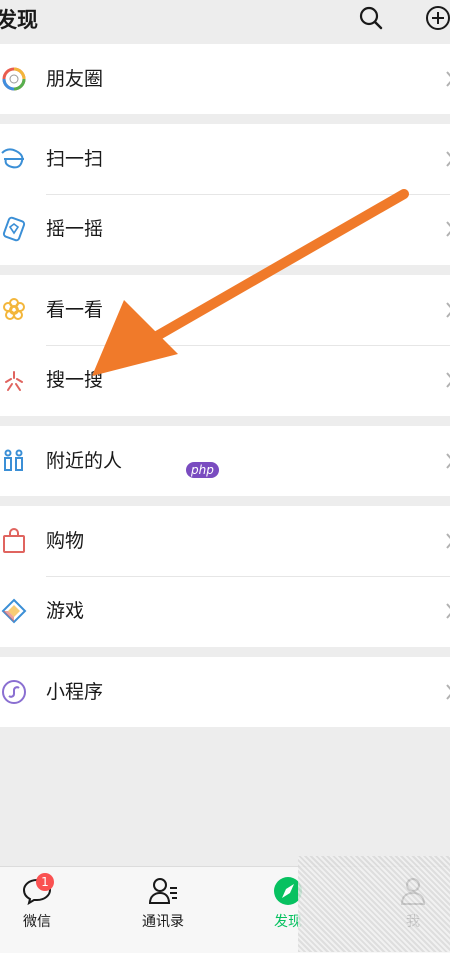 The image size is (450, 953). I want to click on watermark: php 中文网, so click(222, 469).